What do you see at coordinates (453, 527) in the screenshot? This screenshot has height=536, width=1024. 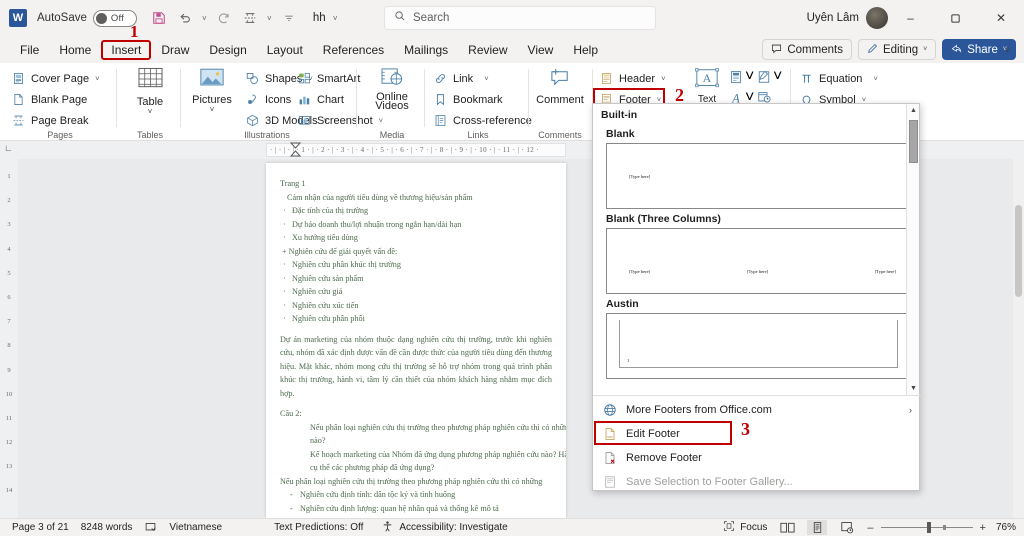 I see `status-accessibility: Accessibility: Investigate` at bounding box center [453, 527].